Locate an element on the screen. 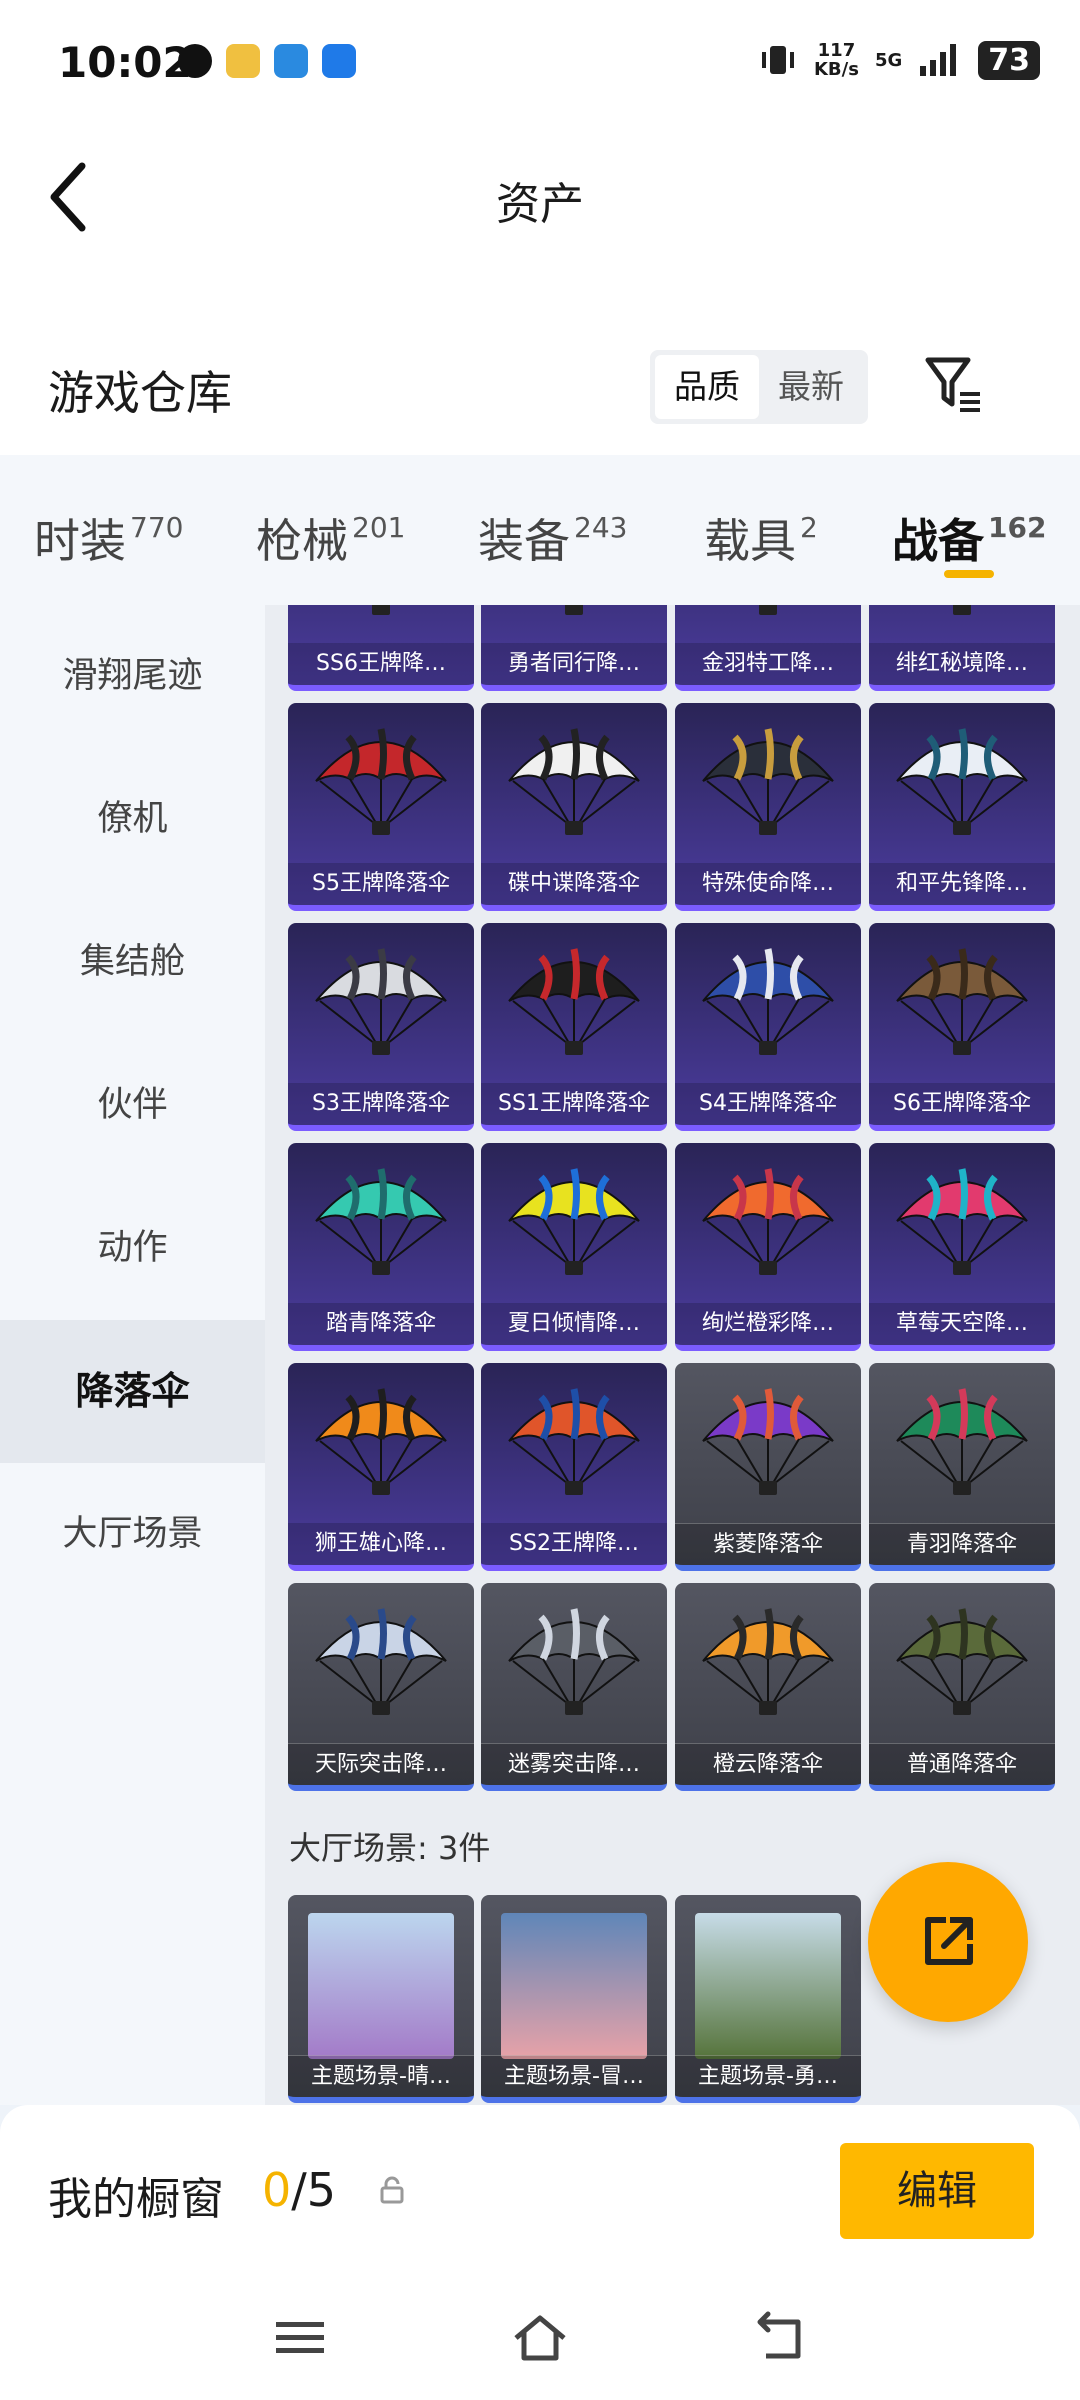  showcase-count: 0/5 is located at coordinates (299, 2190).